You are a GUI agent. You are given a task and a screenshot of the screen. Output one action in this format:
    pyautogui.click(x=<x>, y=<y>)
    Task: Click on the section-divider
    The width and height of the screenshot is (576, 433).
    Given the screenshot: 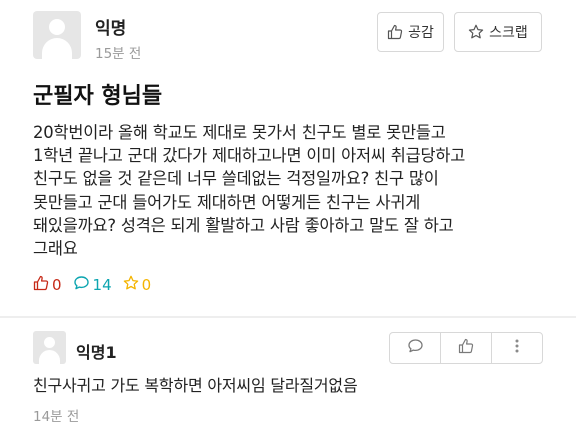 What is the action you would take?
    pyautogui.click(x=288, y=317)
    